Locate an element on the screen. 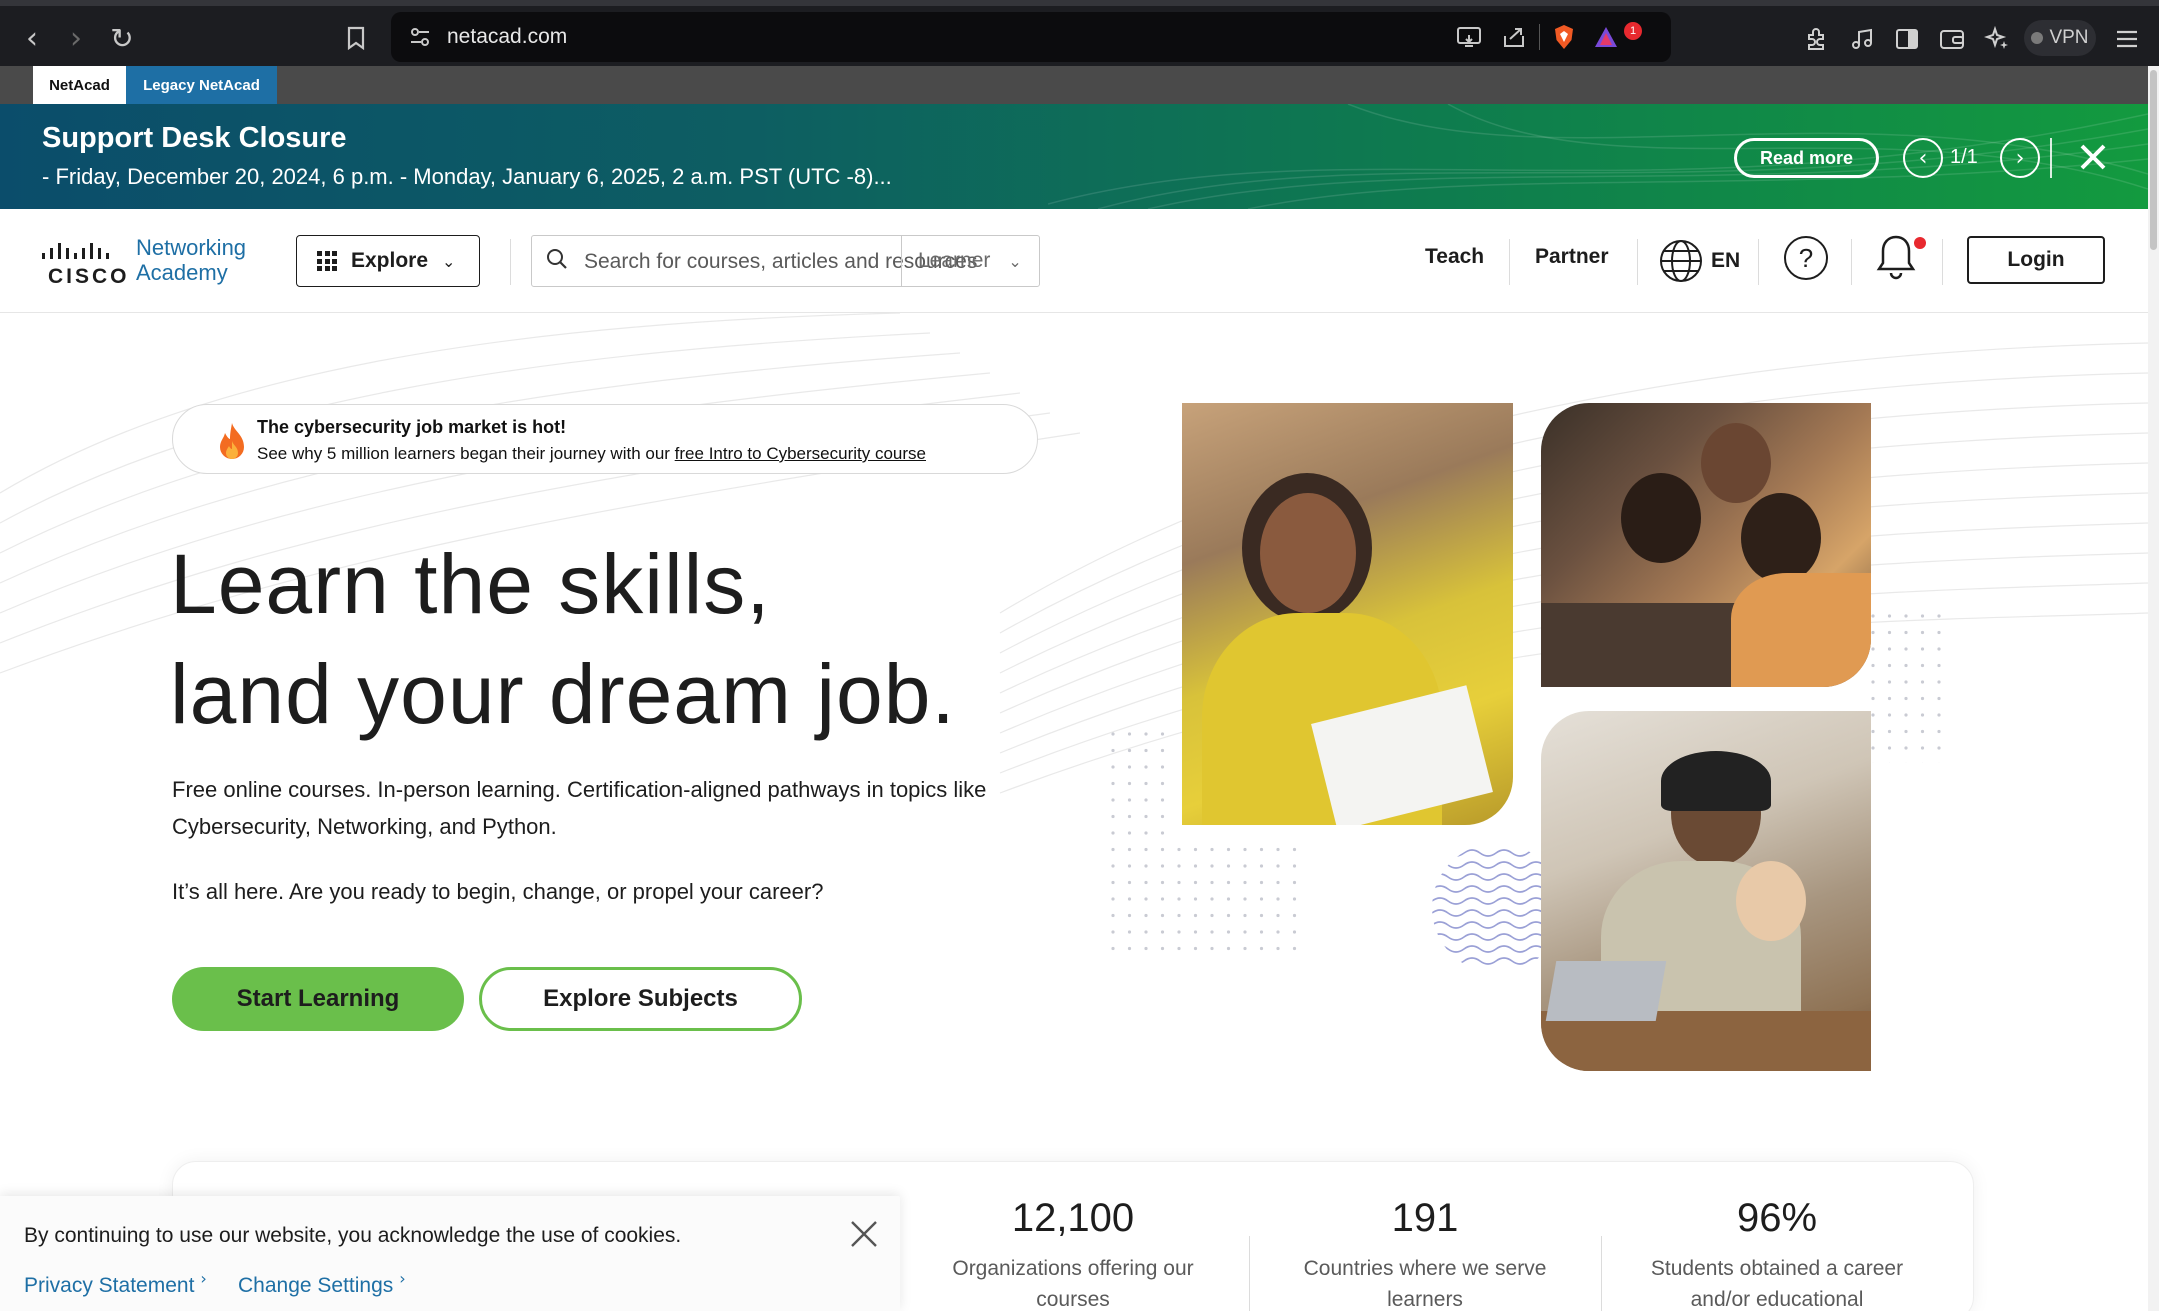 The image size is (2159, 1311). sidebar-icon is located at coordinates (1907, 39).